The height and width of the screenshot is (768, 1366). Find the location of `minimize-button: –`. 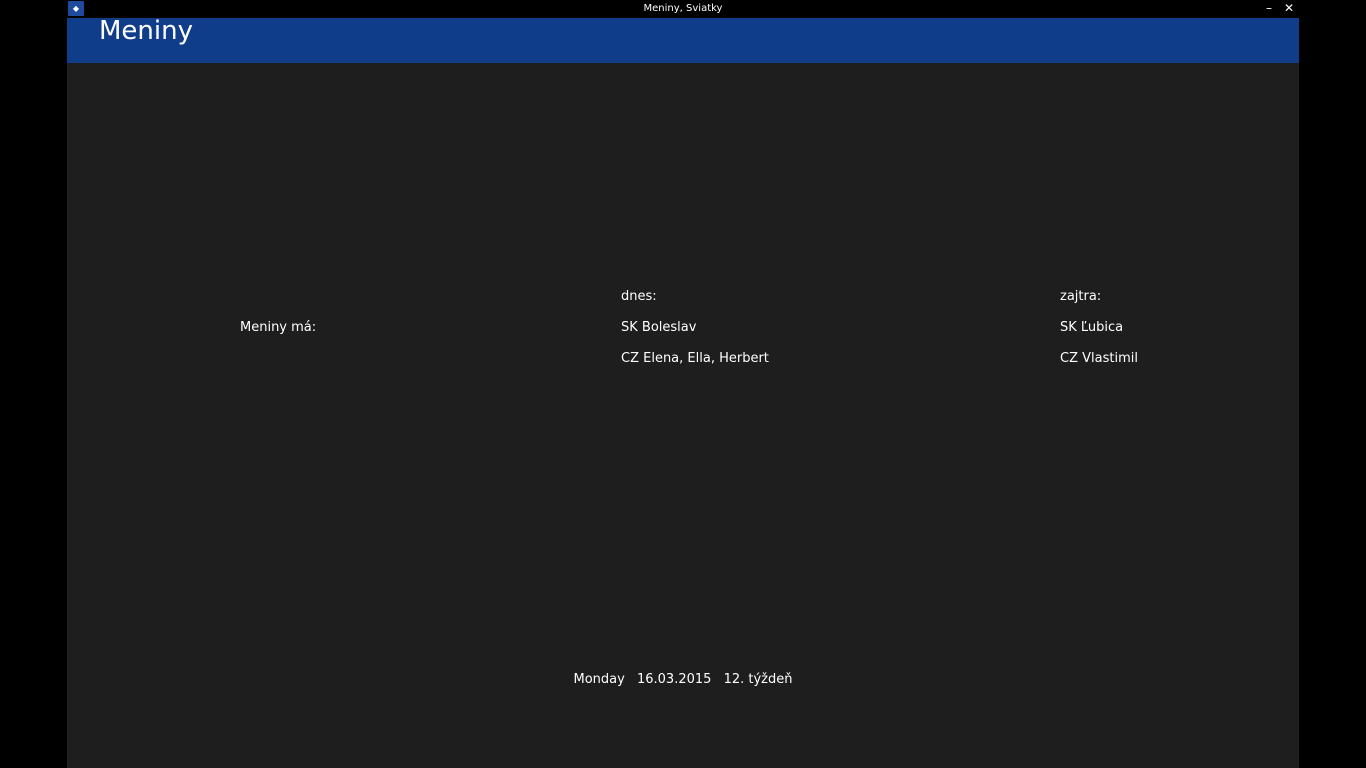

minimize-button: – is located at coordinates (1269, 9).